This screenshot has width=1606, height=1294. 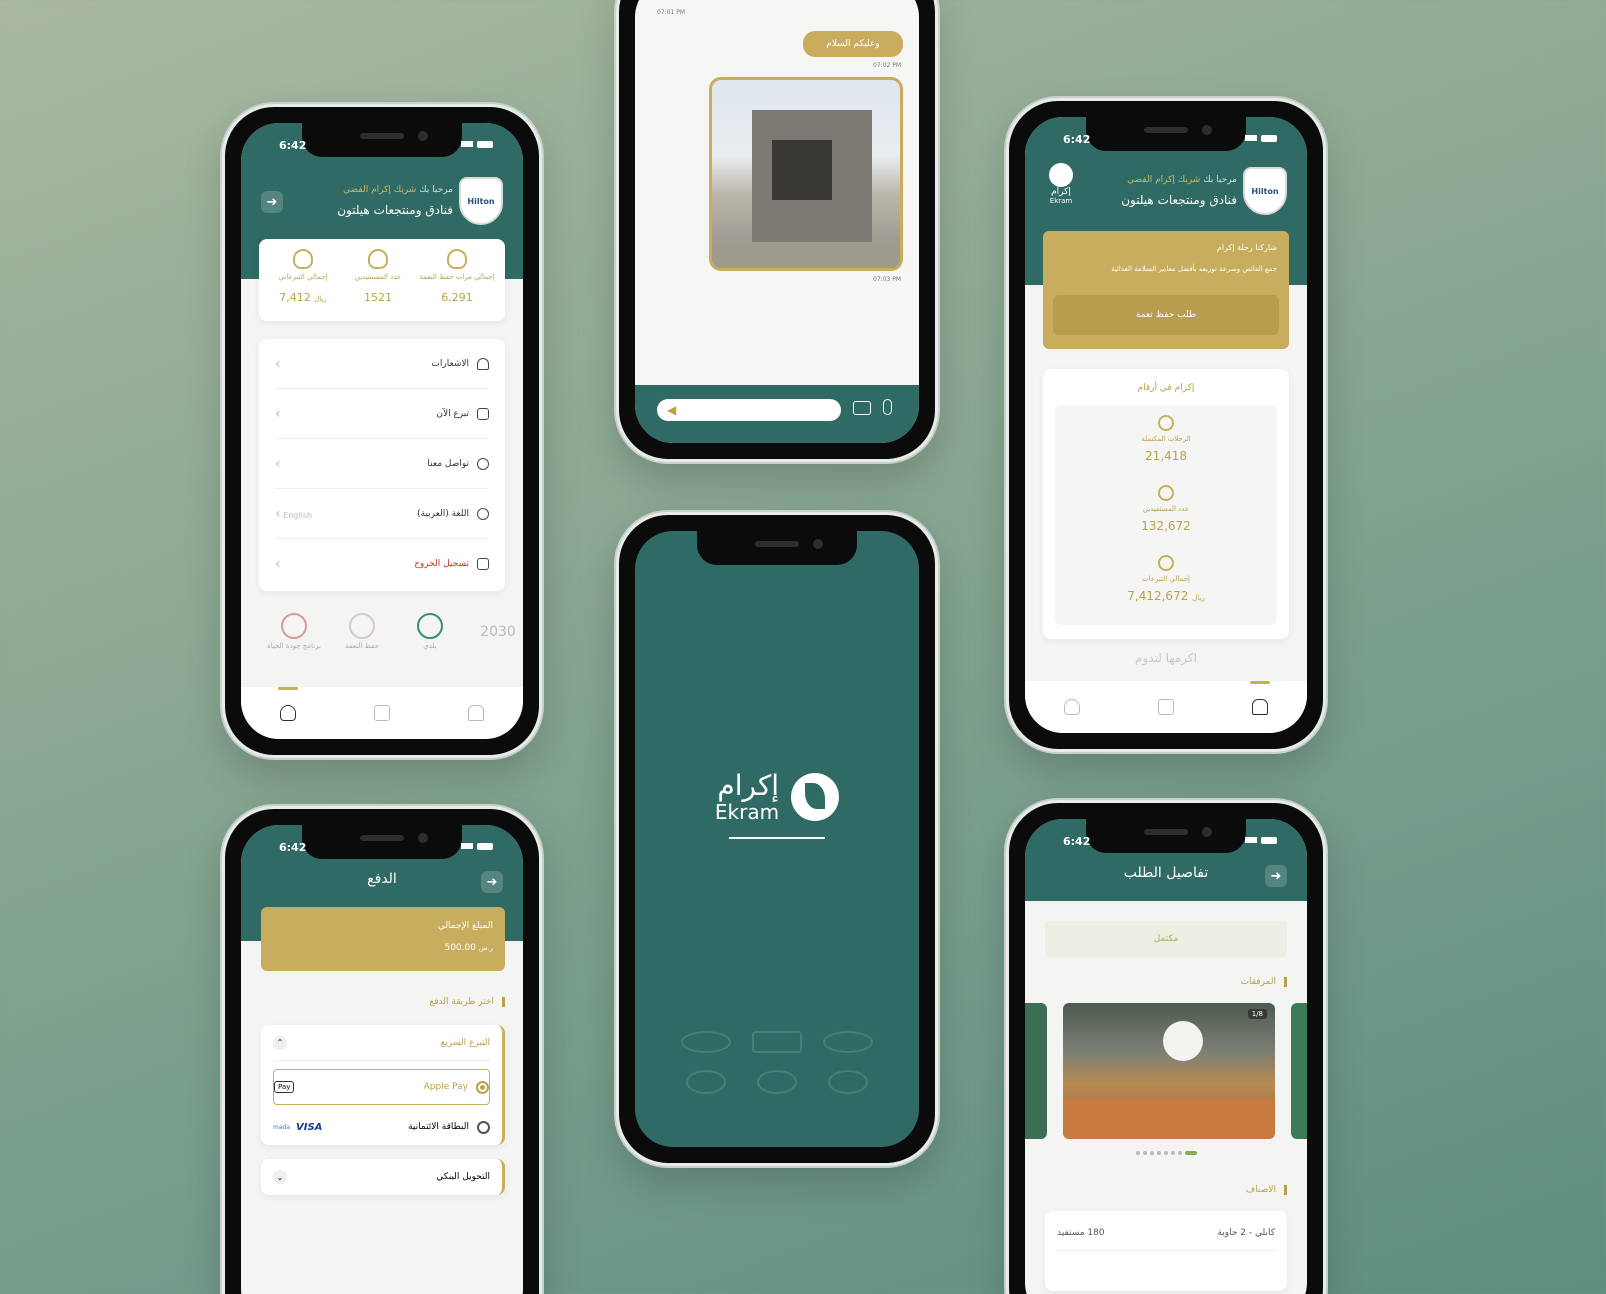 What do you see at coordinates (1166, 939) in the screenshot?
I see `status-badge: مكتمل` at bounding box center [1166, 939].